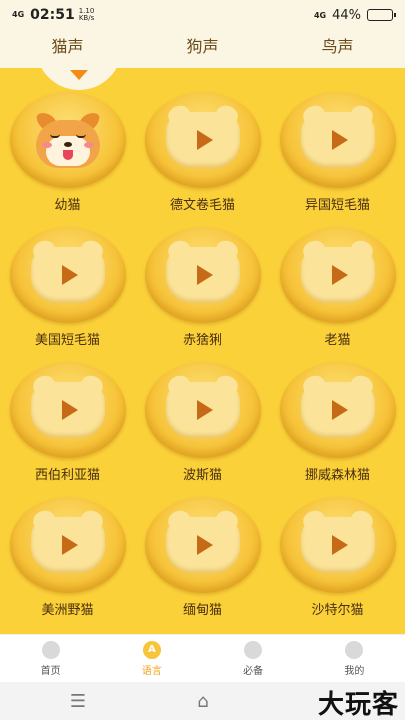  What do you see at coordinates (67, 610) in the screenshot?
I see `sound-item-label: 美洲野猫` at bounding box center [67, 610].